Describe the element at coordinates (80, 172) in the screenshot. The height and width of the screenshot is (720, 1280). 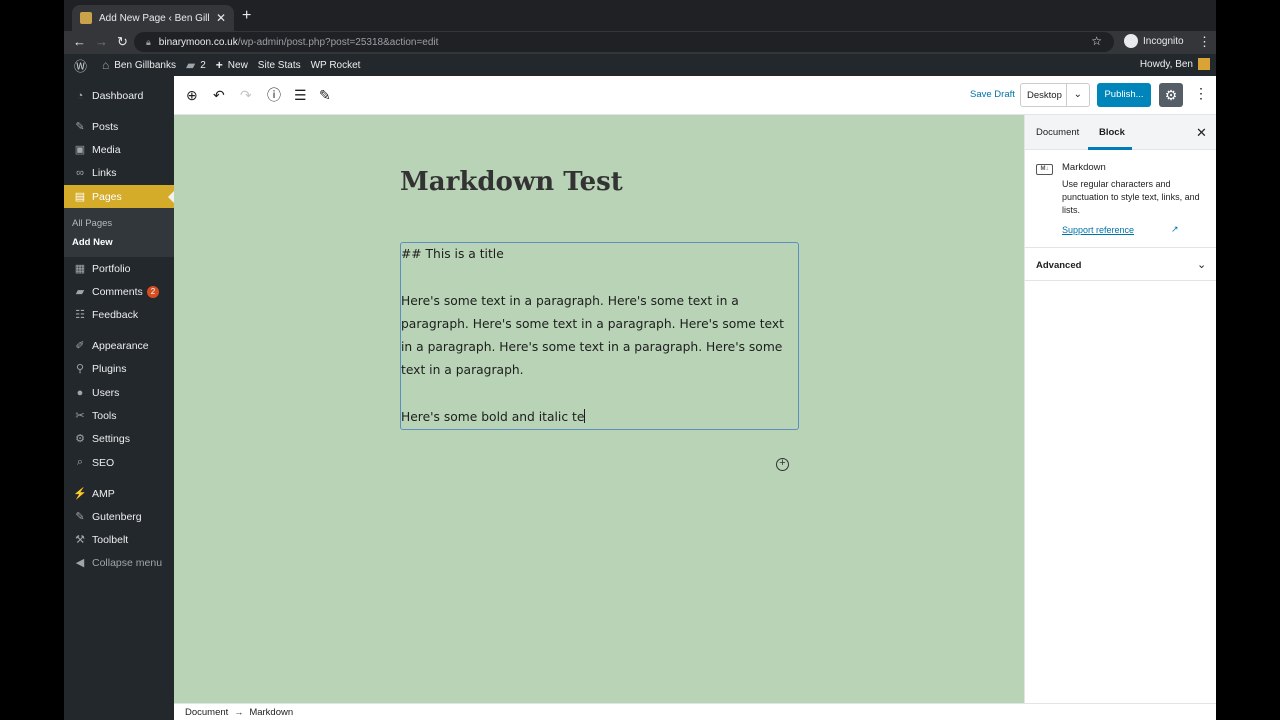
I see `link-icon: ∞` at that location.